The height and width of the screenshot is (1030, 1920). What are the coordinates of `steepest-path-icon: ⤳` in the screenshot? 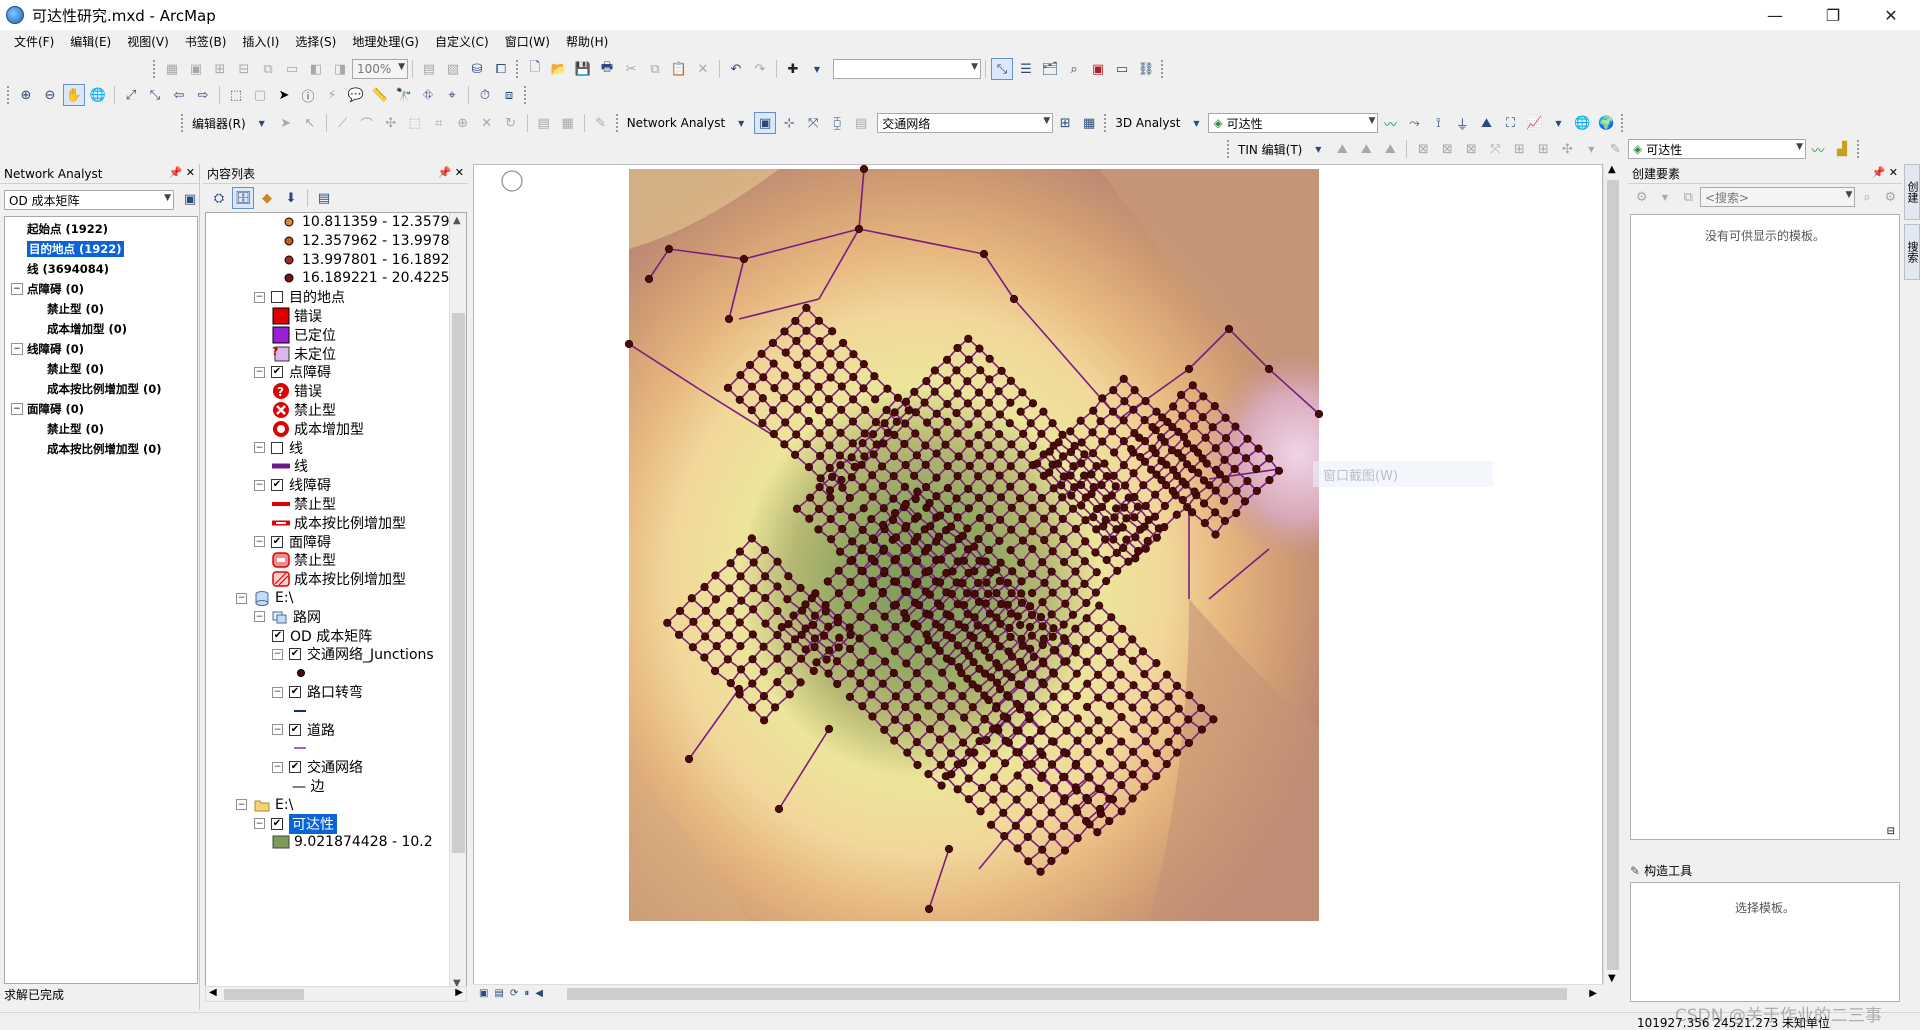 It's located at (1414, 123).